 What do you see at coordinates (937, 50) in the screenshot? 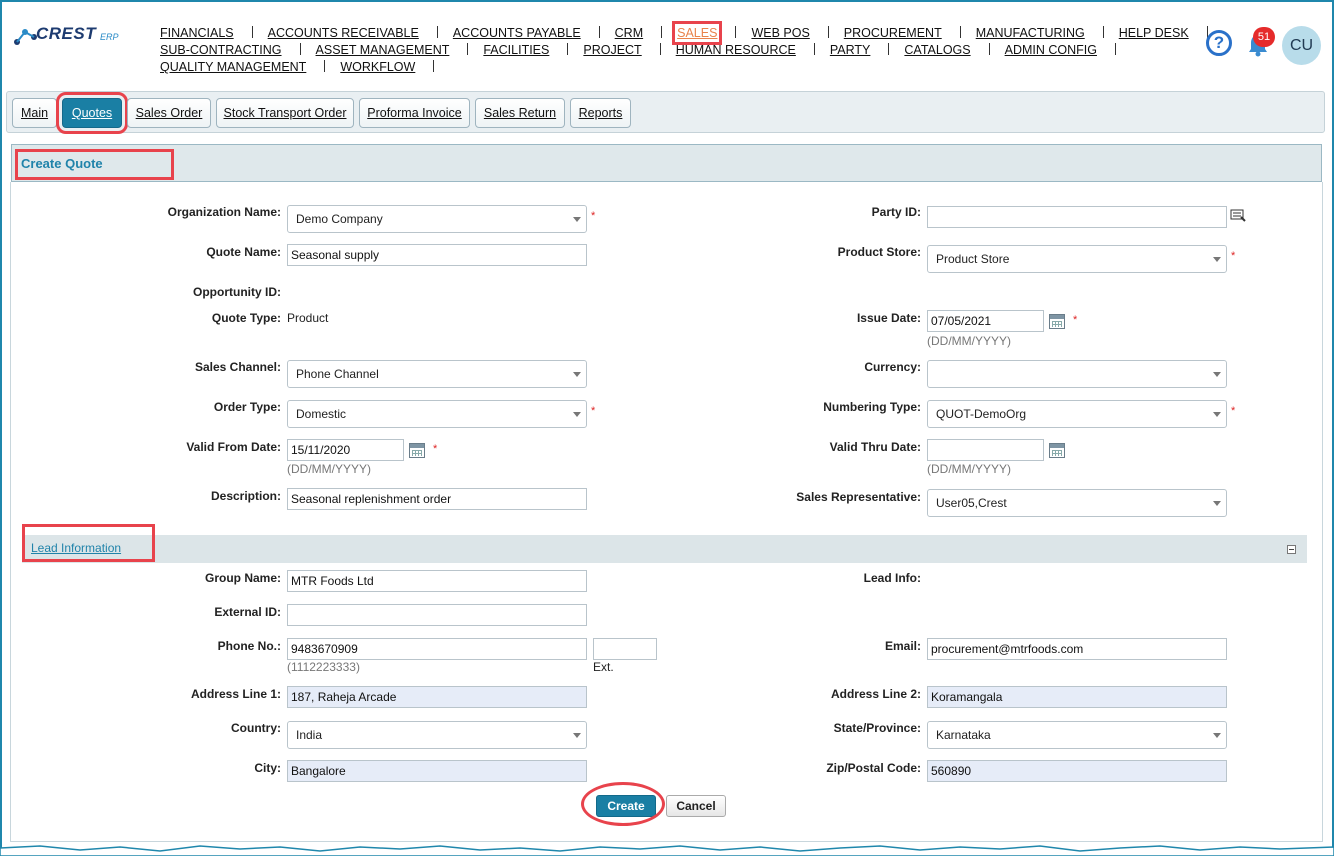
I see `menu-item-catalogs: CATALOGS` at bounding box center [937, 50].